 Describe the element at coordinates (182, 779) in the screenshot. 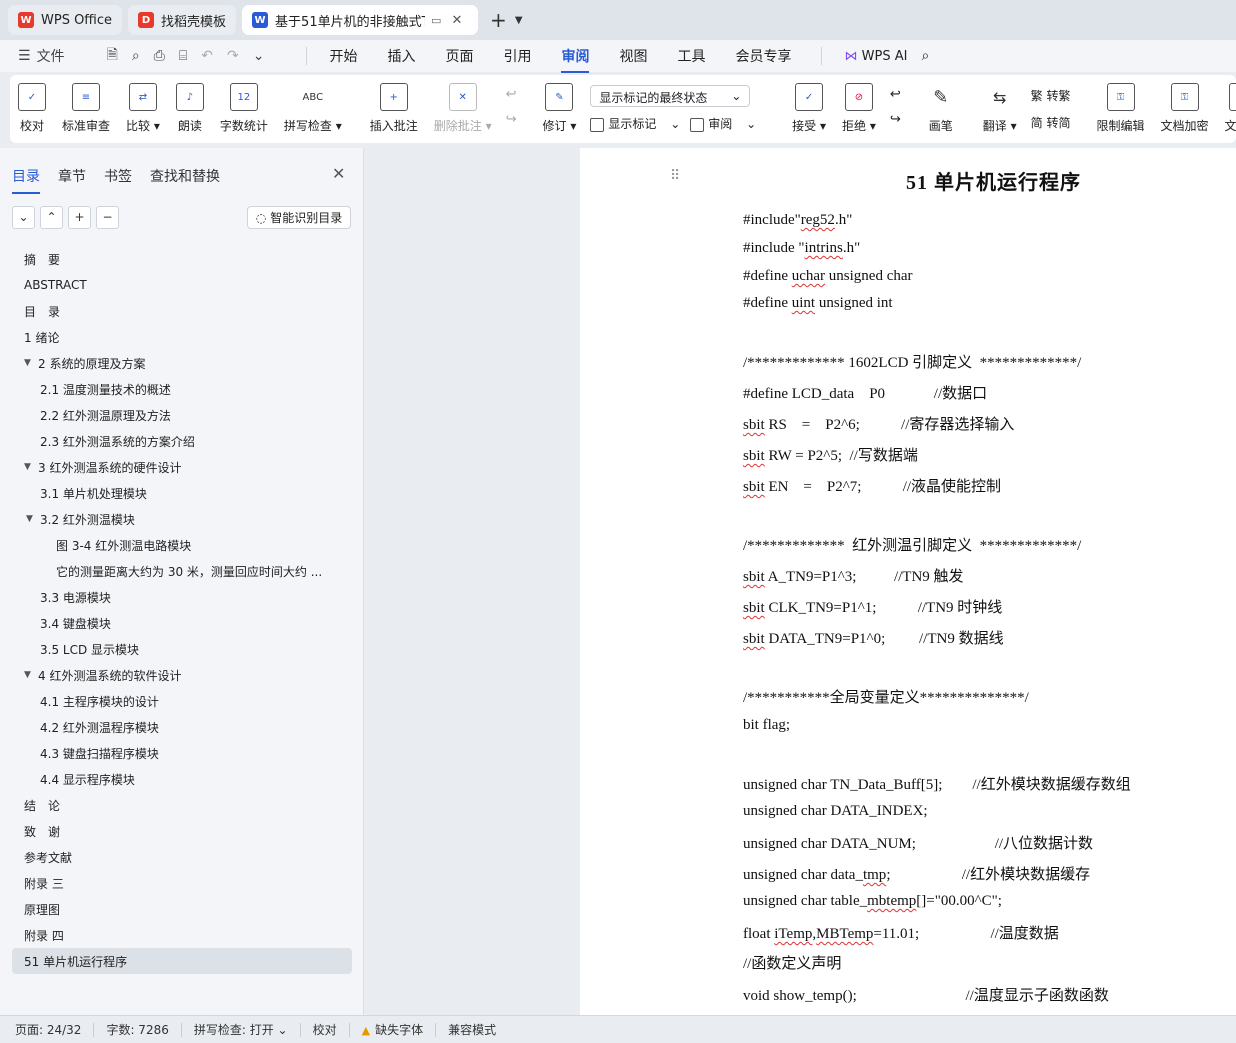

I see `toc-item: 4.4 显示程序模块` at that location.